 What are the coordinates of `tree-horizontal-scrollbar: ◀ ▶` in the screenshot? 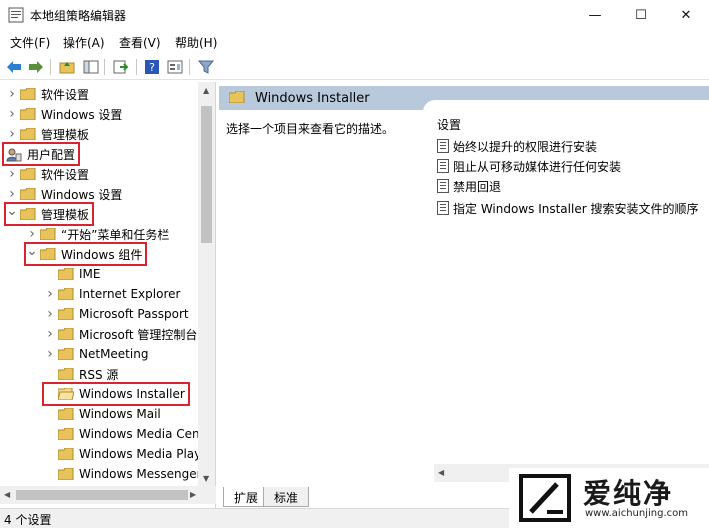 It's located at (108, 495).